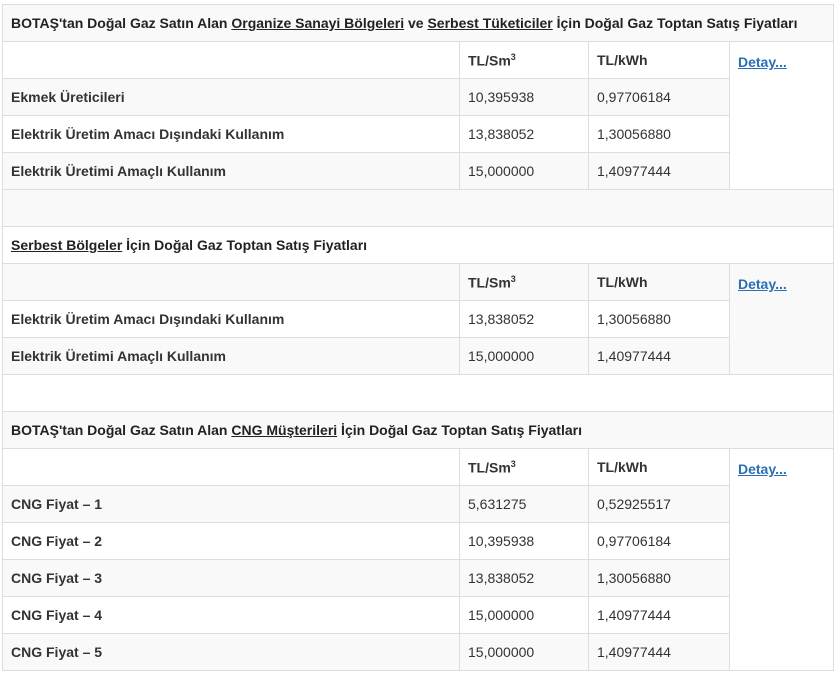 The height and width of the screenshot is (675, 836). I want to click on cng-musterileri-link: CNG Müşterileri, so click(284, 430).